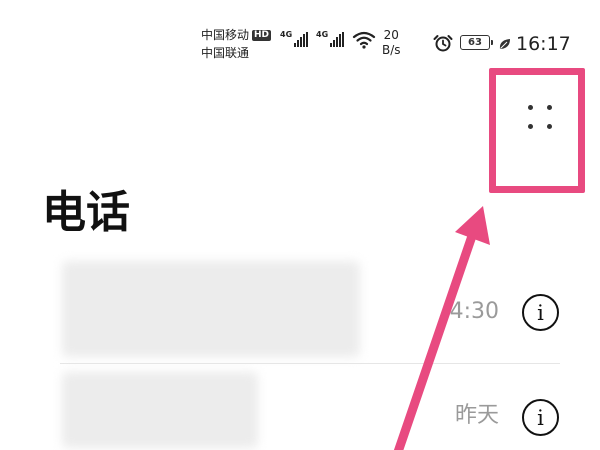 Image resolution: width=600 pixels, height=450 pixels. Describe the element at coordinates (322, 34) in the screenshot. I see `network-type-2: 4G` at that location.